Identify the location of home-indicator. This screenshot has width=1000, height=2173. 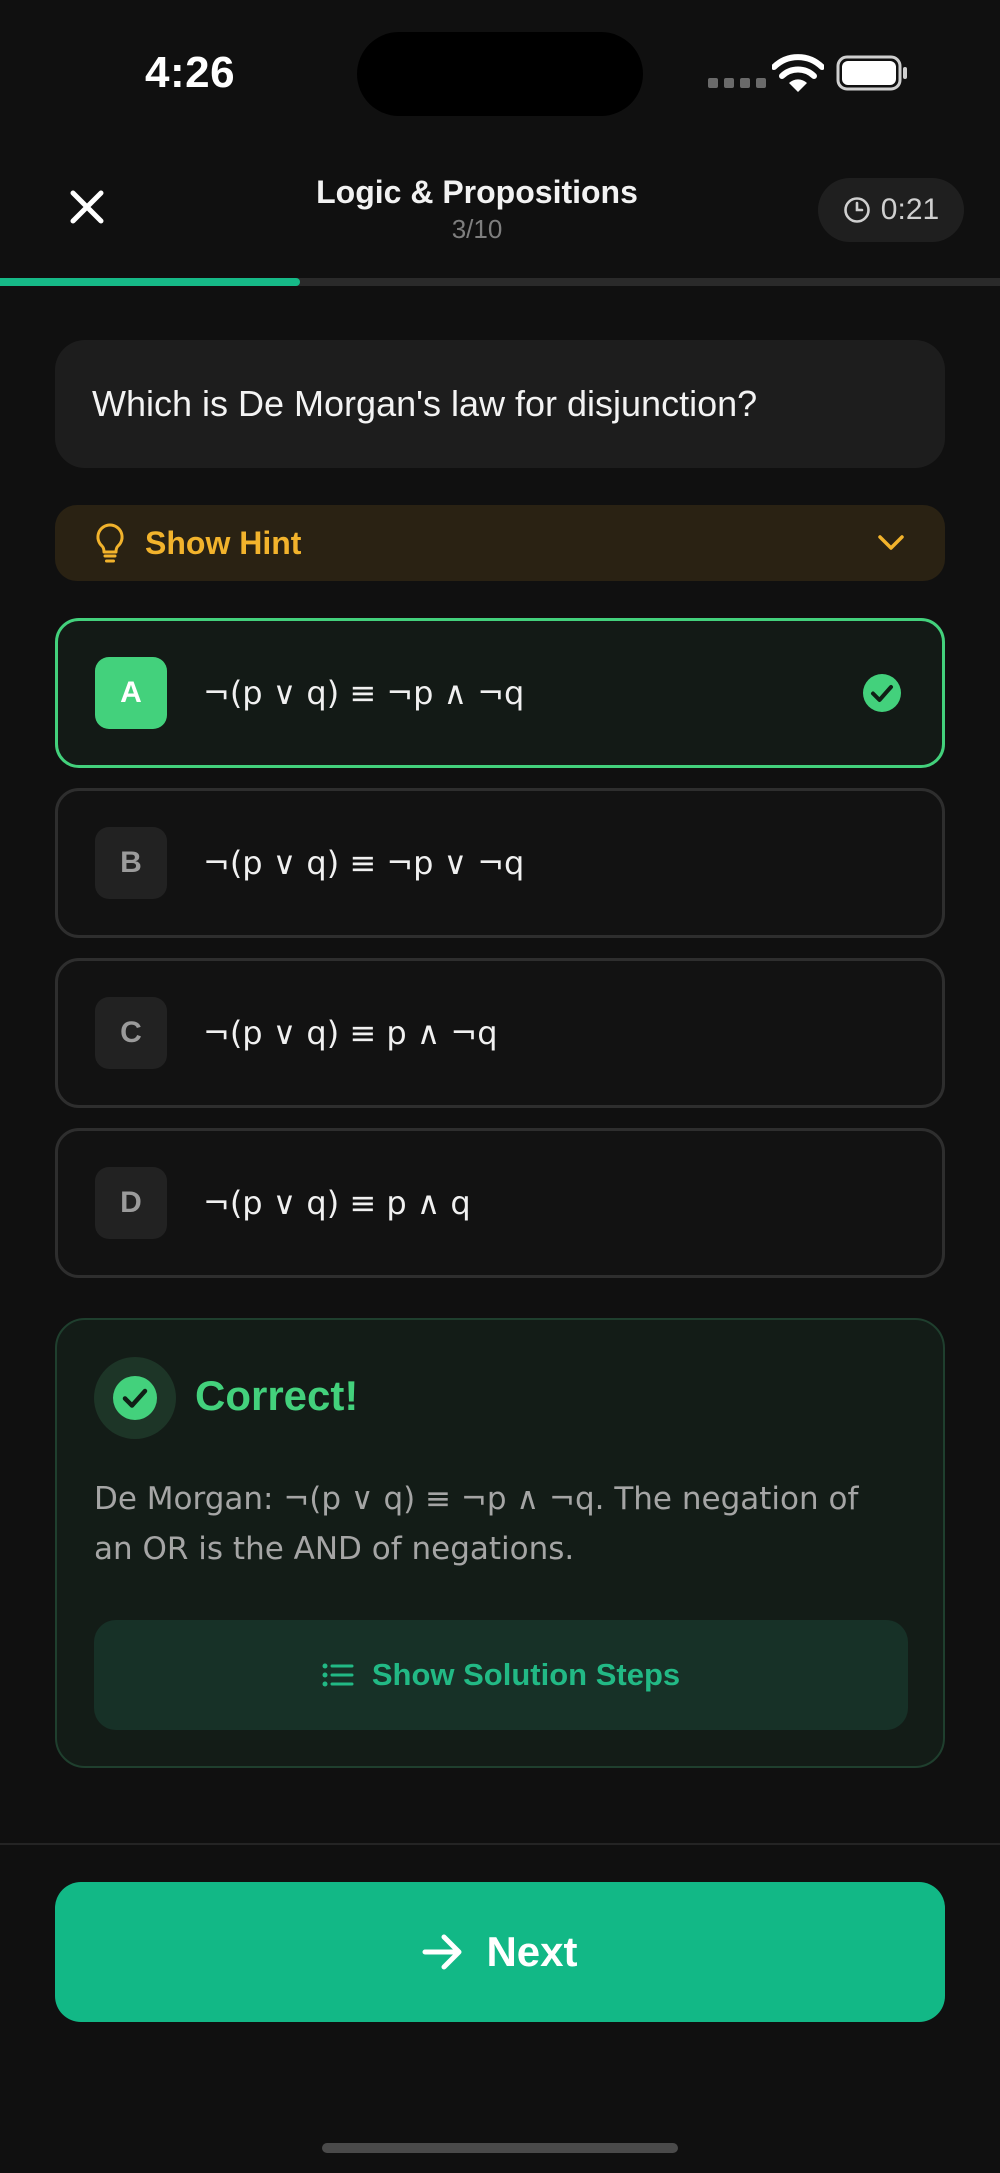
(500, 2148).